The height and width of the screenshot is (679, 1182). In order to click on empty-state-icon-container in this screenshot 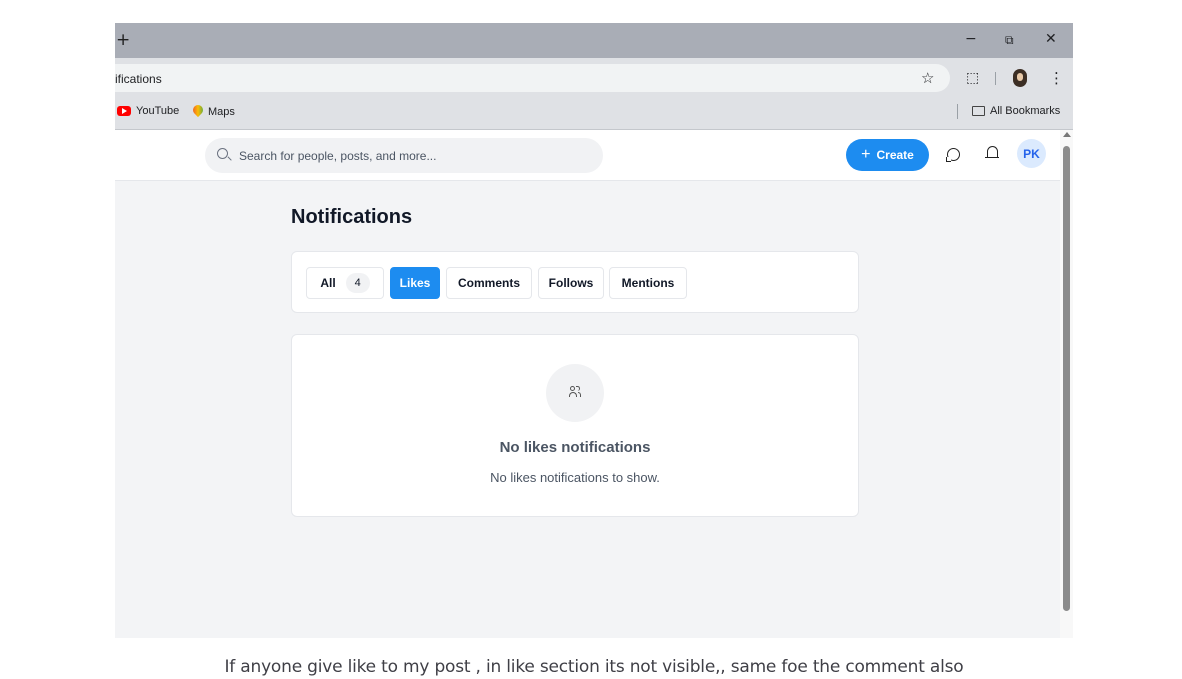, I will do `click(575, 393)`.